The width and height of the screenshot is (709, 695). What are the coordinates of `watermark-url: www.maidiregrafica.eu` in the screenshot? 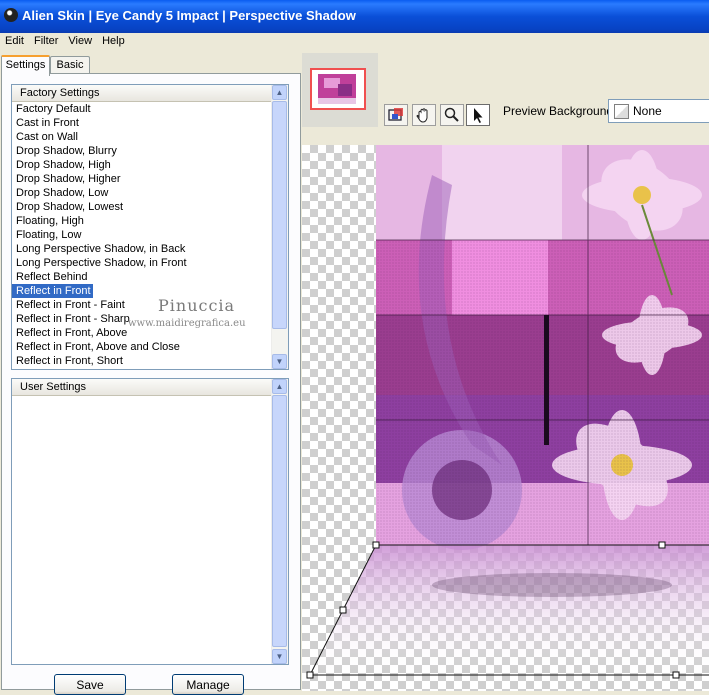 It's located at (187, 323).